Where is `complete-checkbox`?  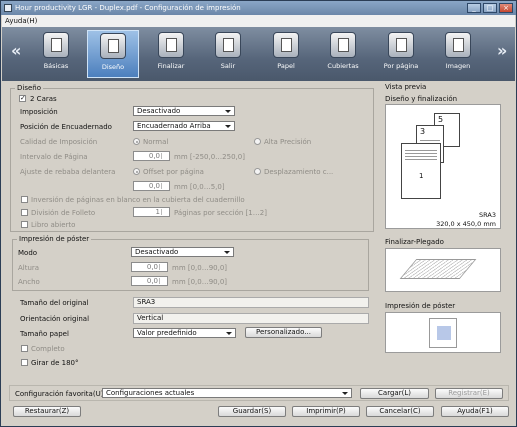 complete-checkbox is located at coordinates (24, 348).